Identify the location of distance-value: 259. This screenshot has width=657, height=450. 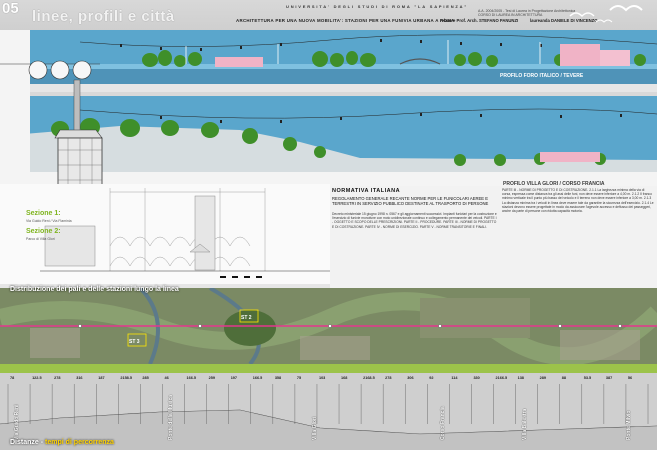
(211, 378).